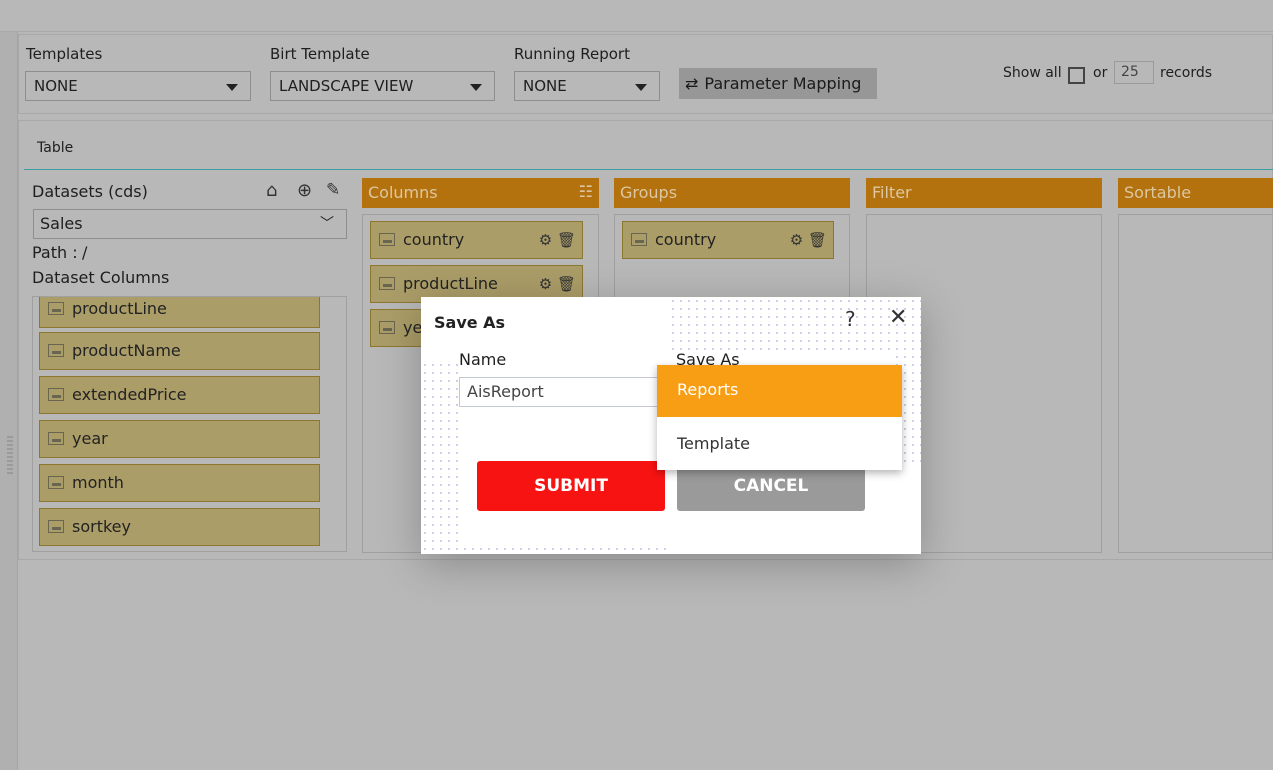 The height and width of the screenshot is (770, 1273). What do you see at coordinates (55, 148) in the screenshot?
I see `tab-table: Table` at bounding box center [55, 148].